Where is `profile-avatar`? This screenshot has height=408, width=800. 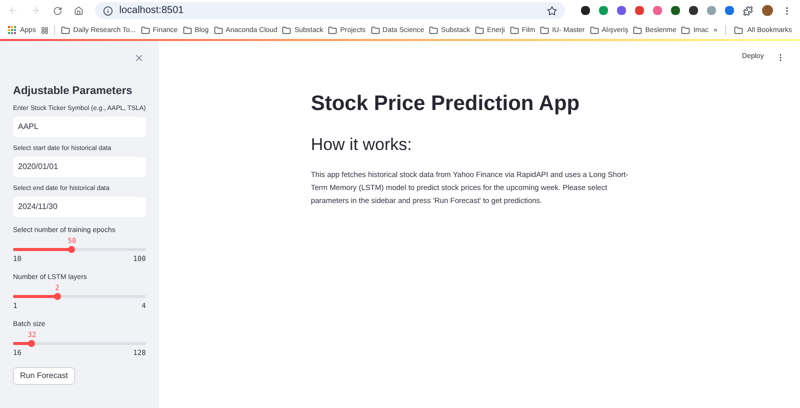 profile-avatar is located at coordinates (767, 10).